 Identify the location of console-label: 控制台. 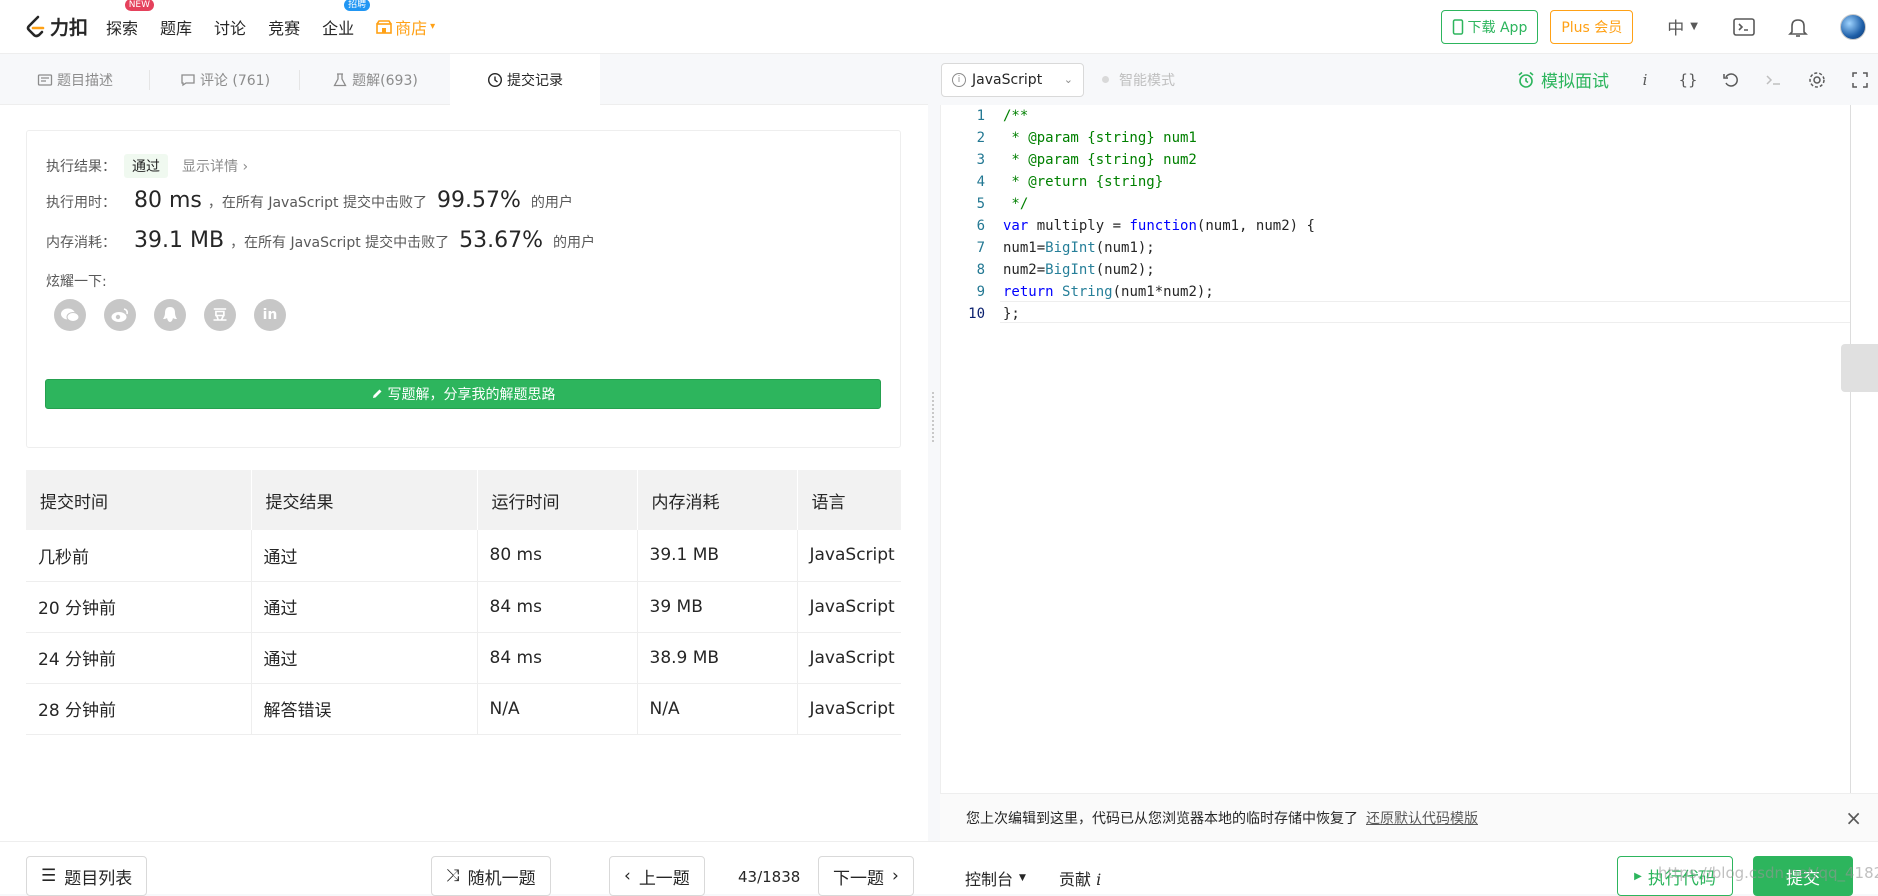
(989, 879).